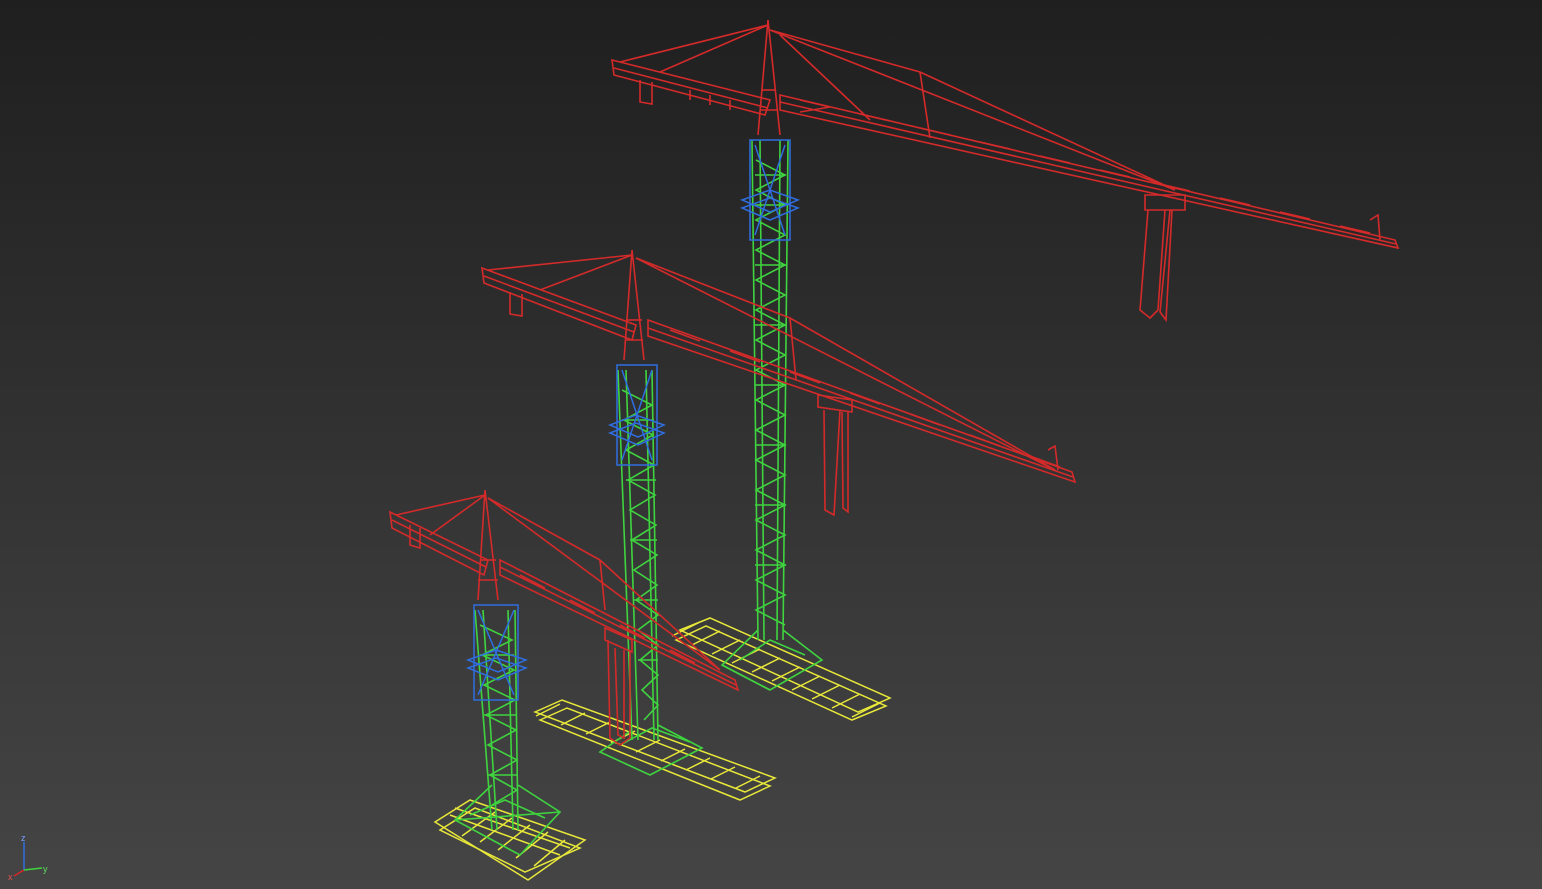  What do you see at coordinates (655, 750) in the screenshot?
I see `crane-medium-base` at bounding box center [655, 750].